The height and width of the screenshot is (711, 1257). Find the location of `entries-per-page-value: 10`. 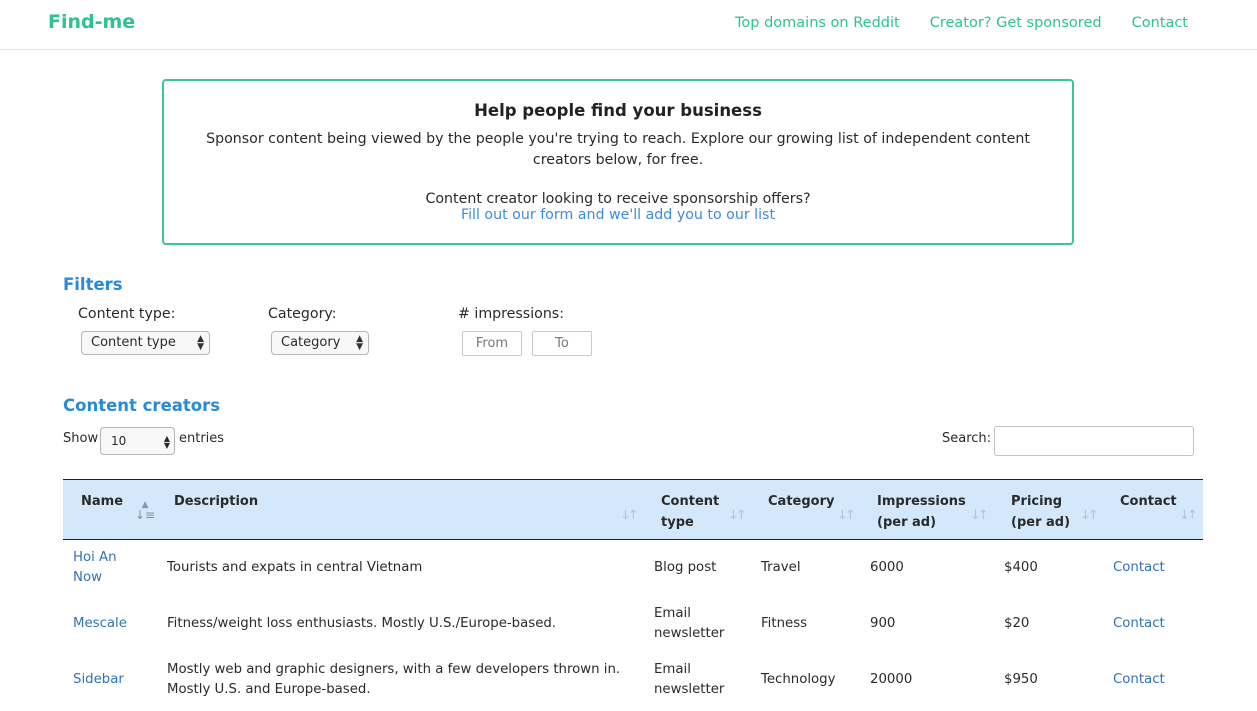

entries-per-page-value: 10 is located at coordinates (119, 441).